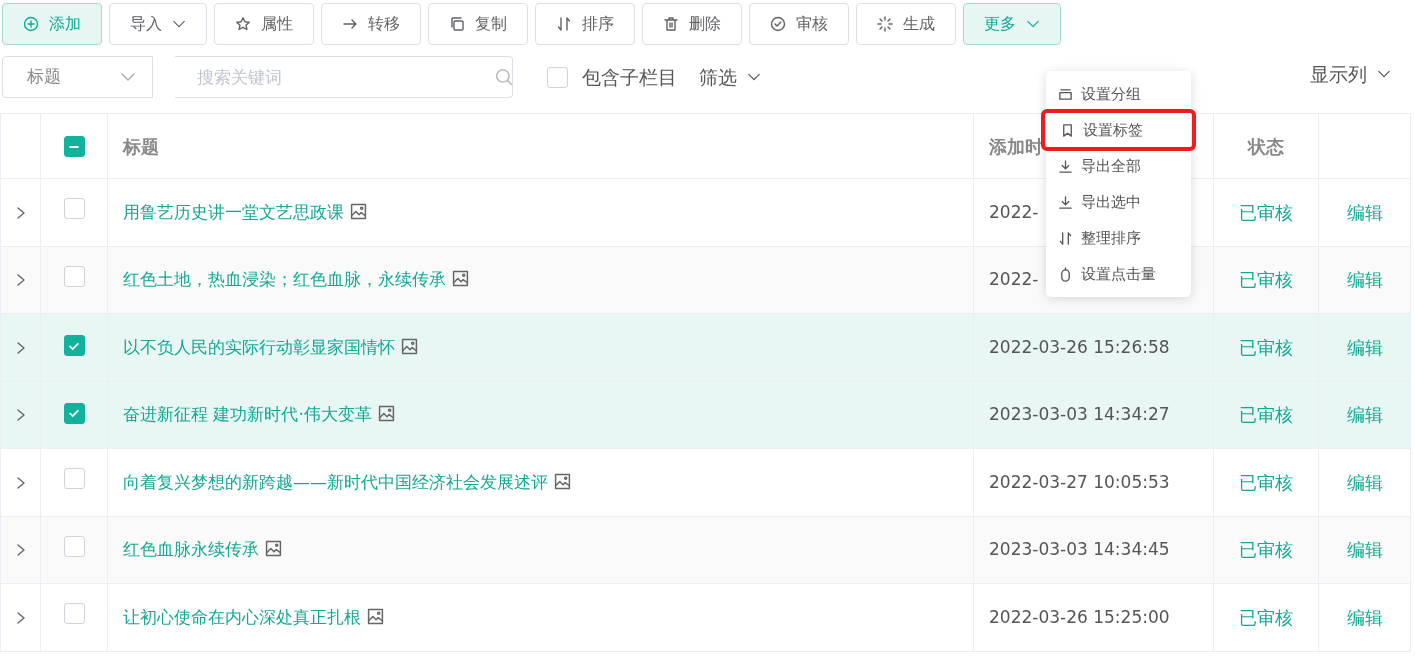 Image resolution: width=1415 pixels, height=660 pixels. What do you see at coordinates (1118, 202) in the screenshot?
I see `menu-item: 导出选中` at bounding box center [1118, 202].